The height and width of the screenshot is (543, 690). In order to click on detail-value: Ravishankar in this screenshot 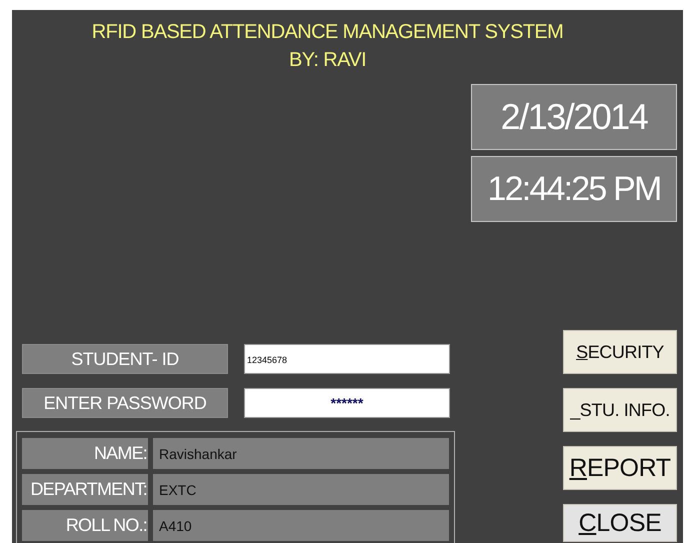, I will do `click(301, 453)`.